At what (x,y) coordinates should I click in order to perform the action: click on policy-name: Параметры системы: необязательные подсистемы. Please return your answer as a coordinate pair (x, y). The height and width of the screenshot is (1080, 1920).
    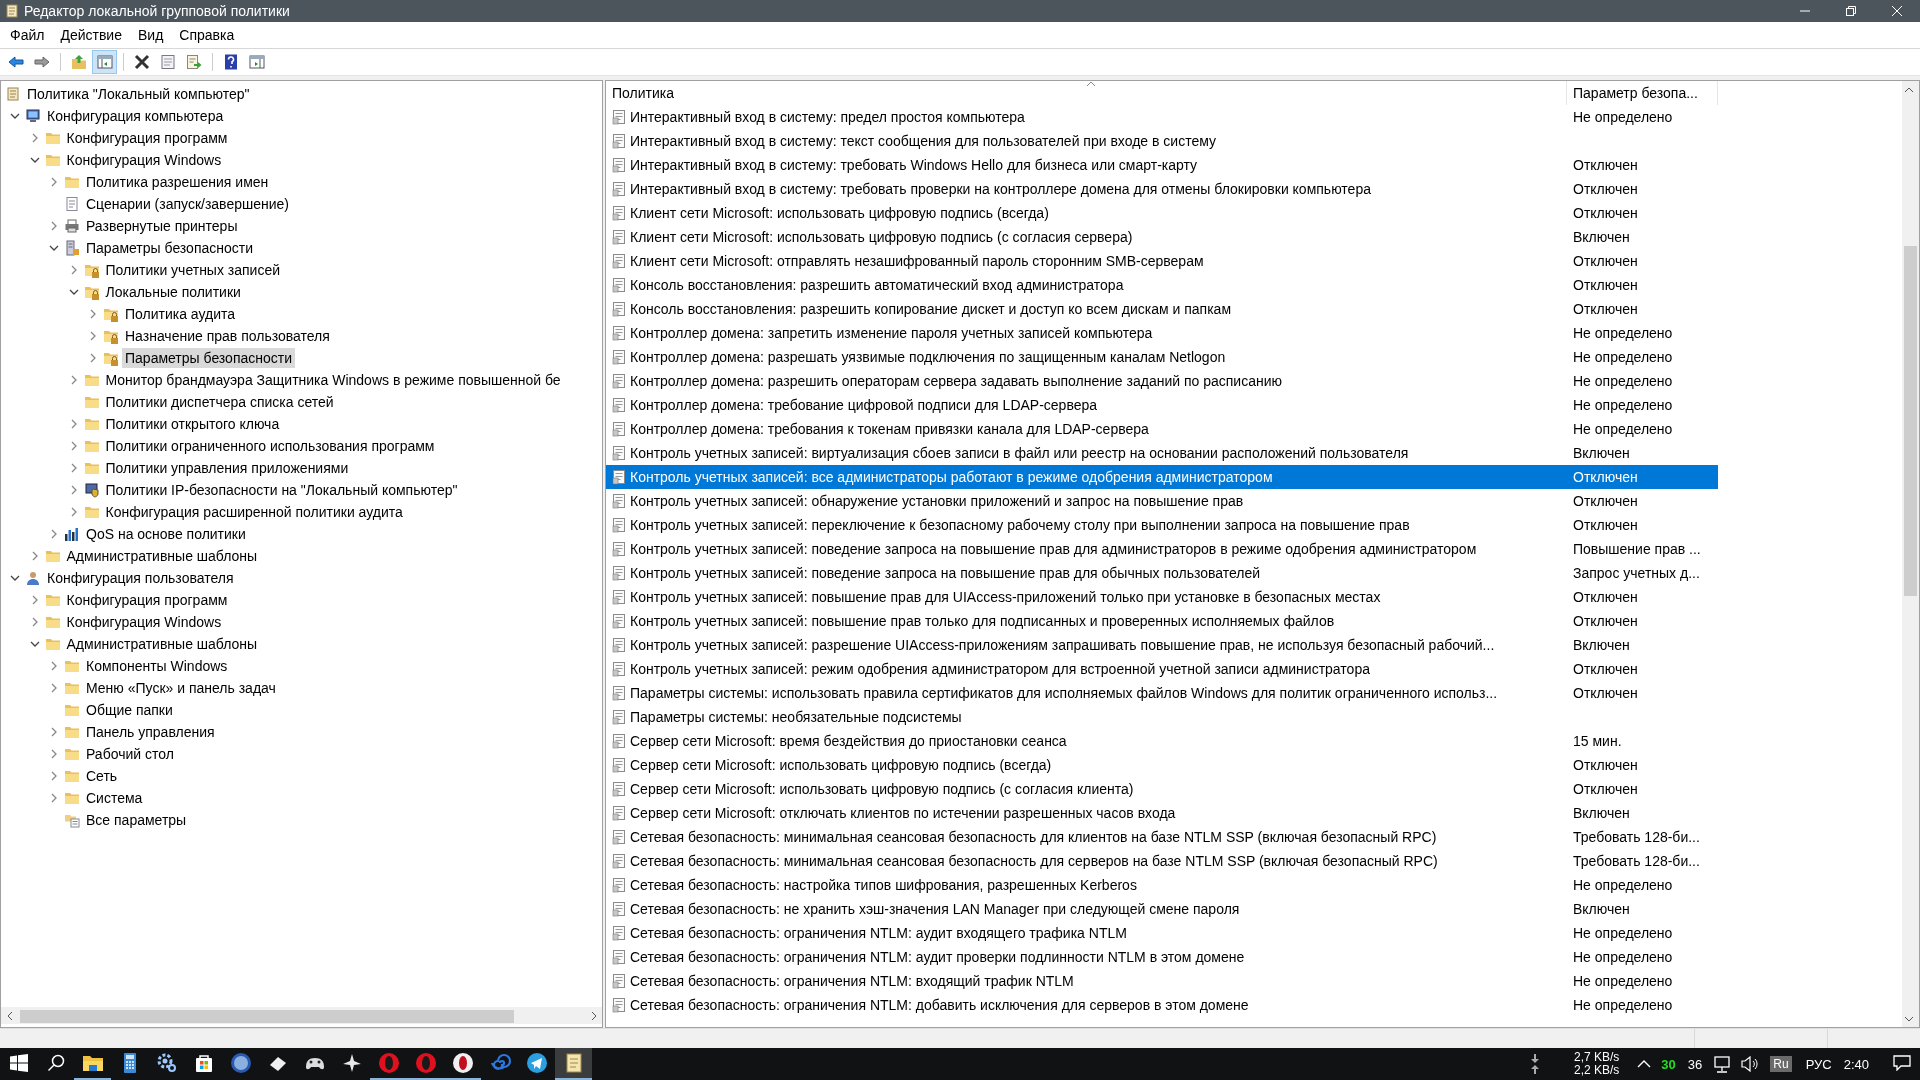
    Looking at the image, I should click on (796, 717).